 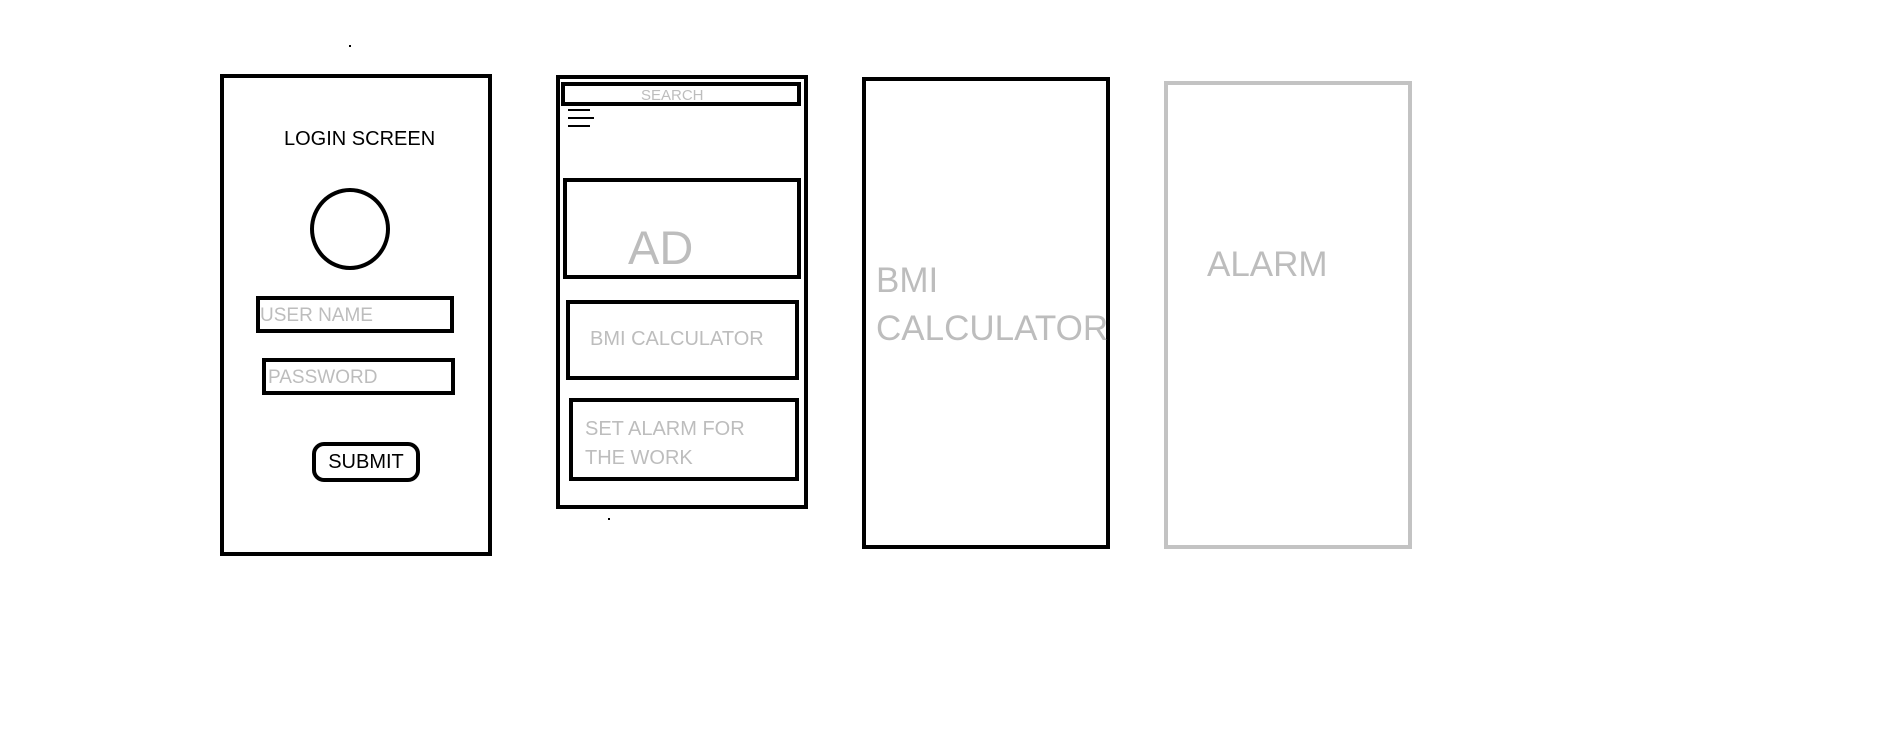 I want to click on ad-label: AD, so click(x=661, y=247).